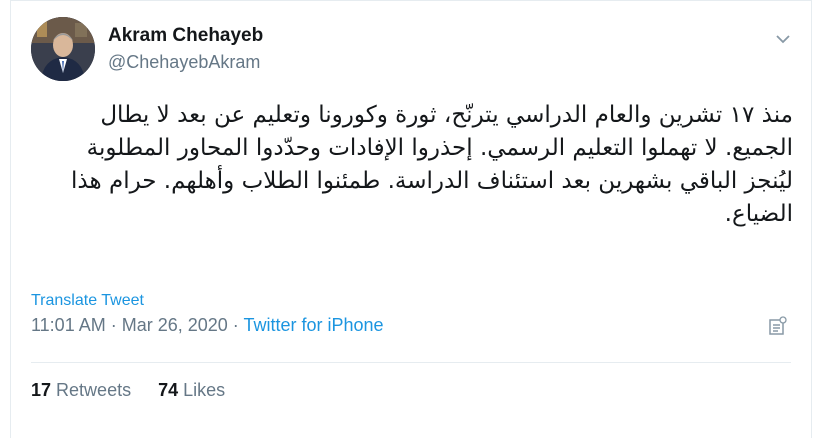 This screenshot has width=820, height=438. Describe the element at coordinates (411, 362) in the screenshot. I see `divider` at that location.